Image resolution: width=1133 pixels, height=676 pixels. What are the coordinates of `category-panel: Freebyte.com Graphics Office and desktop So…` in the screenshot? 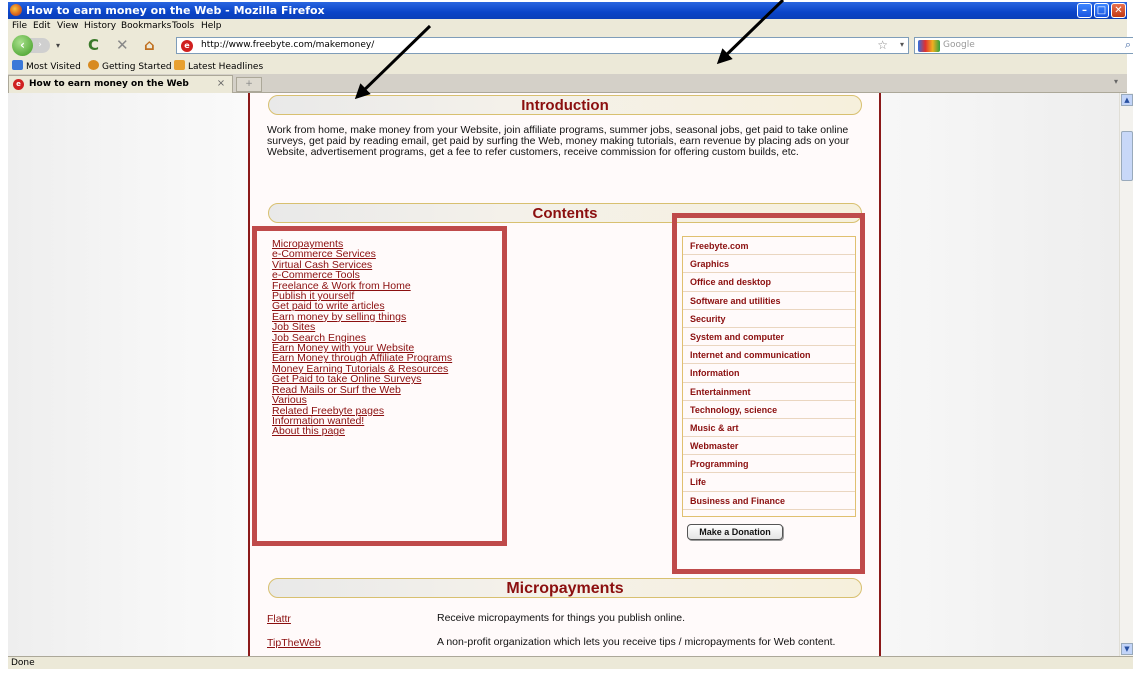 It's located at (769, 376).